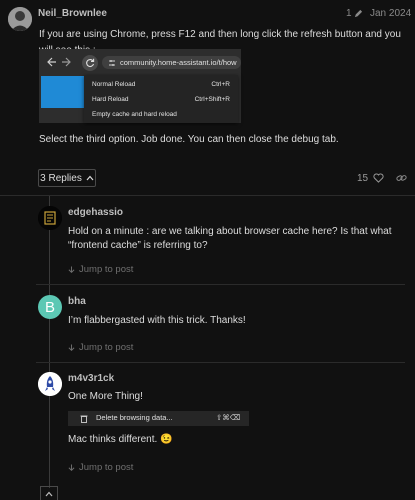  Describe the element at coordinates (49, 342) in the screenshot. I see `thread-line` at that location.